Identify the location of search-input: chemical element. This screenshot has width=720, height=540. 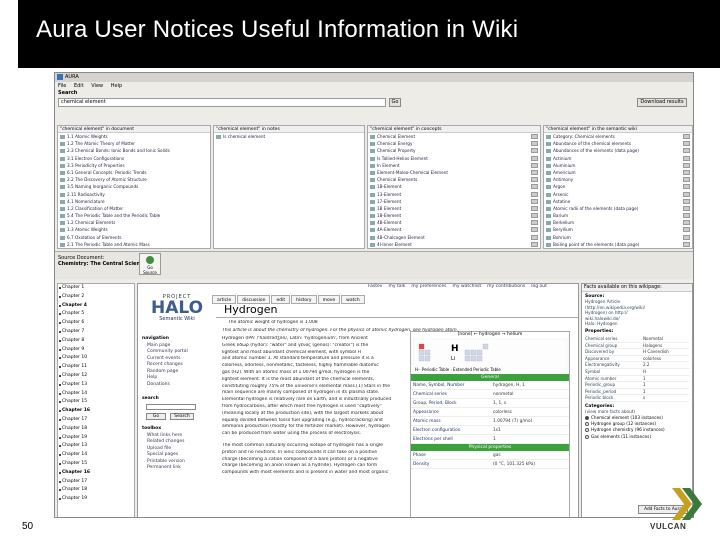
(222, 102).